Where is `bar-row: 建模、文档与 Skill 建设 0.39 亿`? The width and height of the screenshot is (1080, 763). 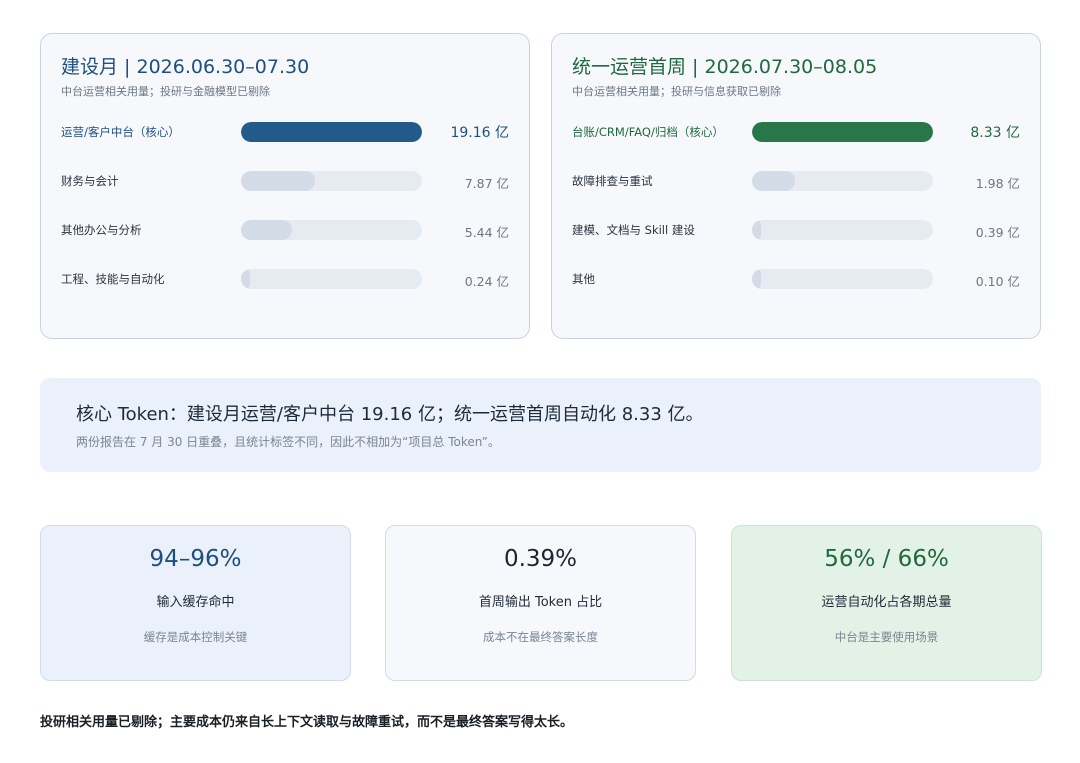
bar-row: 建模、文档与 Skill 建设 0.39 亿 is located at coordinates (796, 230).